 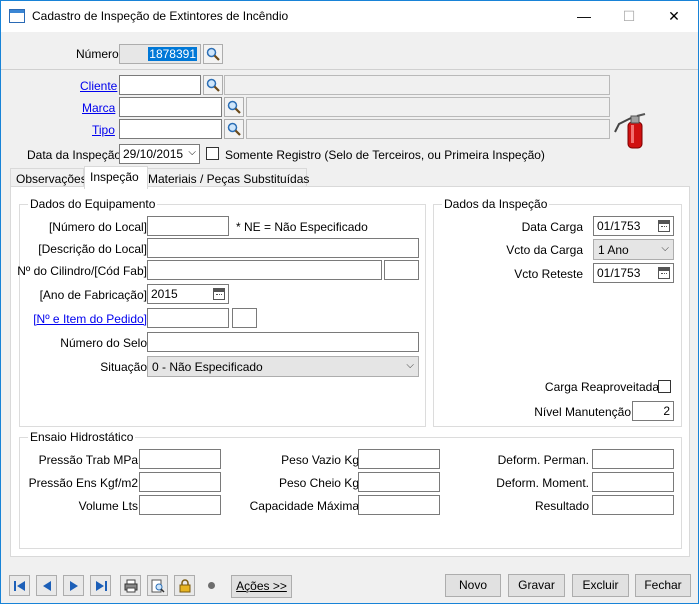 I want to click on previous-icon, so click(x=47, y=586).